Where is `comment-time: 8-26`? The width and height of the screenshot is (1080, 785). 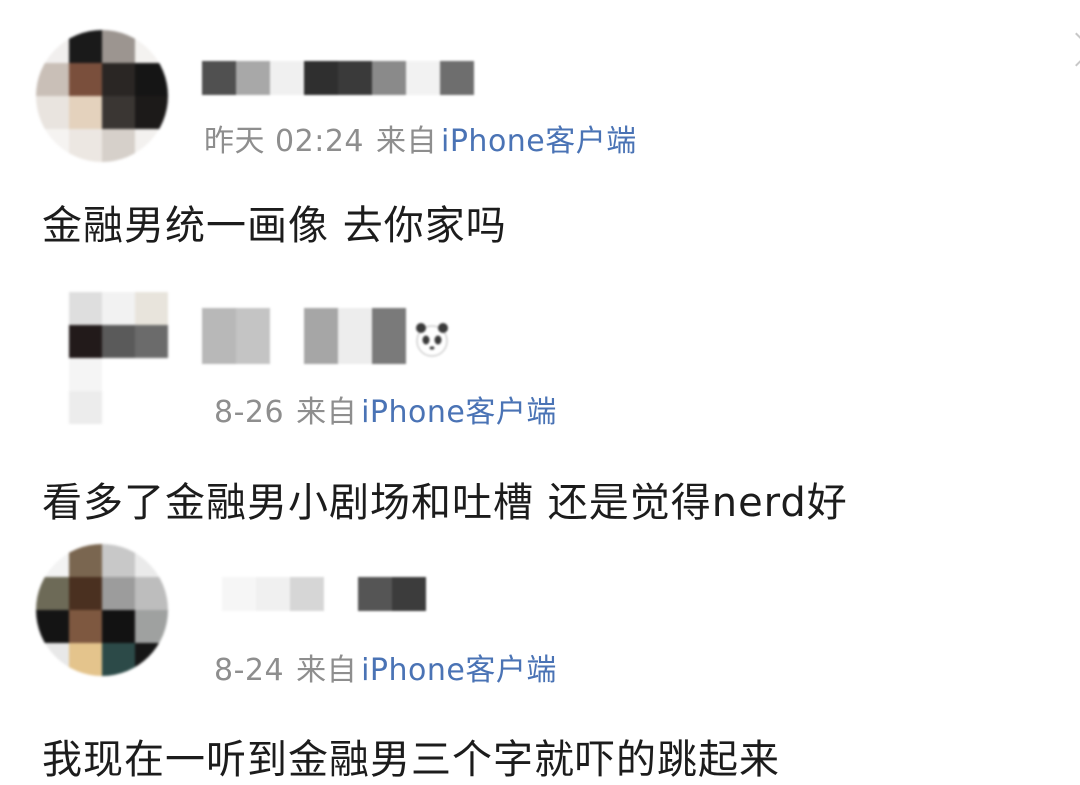 comment-time: 8-26 is located at coordinates (249, 412).